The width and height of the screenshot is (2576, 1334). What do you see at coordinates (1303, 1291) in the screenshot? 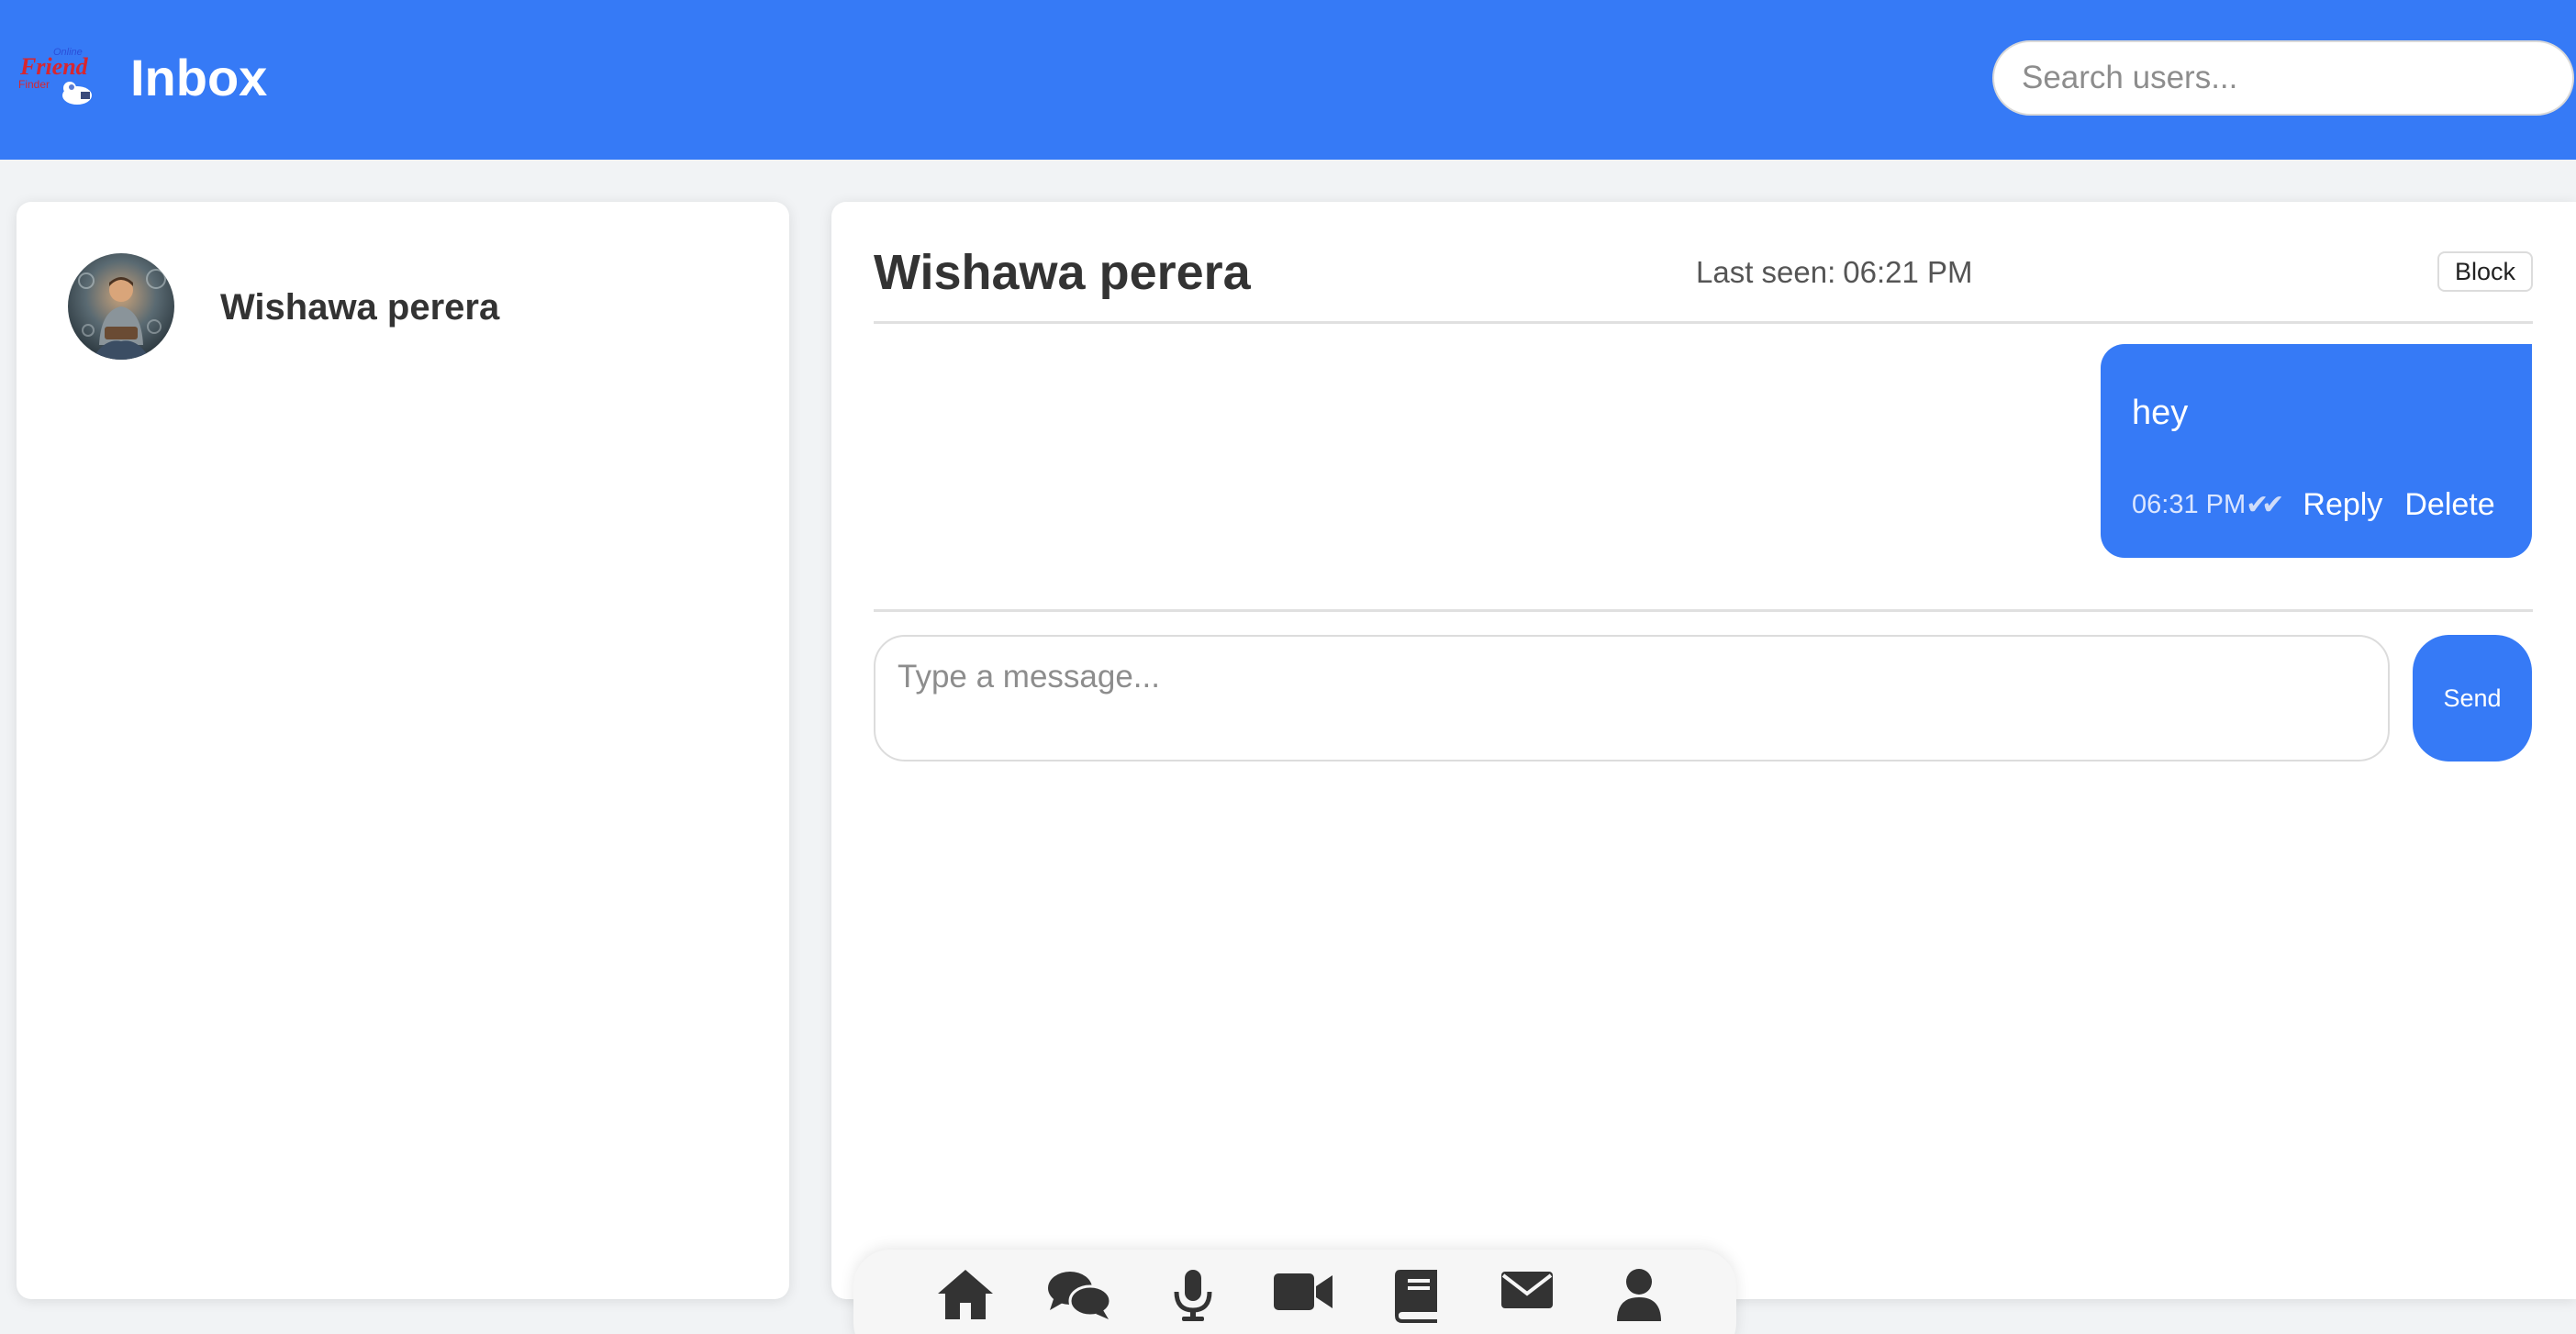
I see `video-icon` at bounding box center [1303, 1291].